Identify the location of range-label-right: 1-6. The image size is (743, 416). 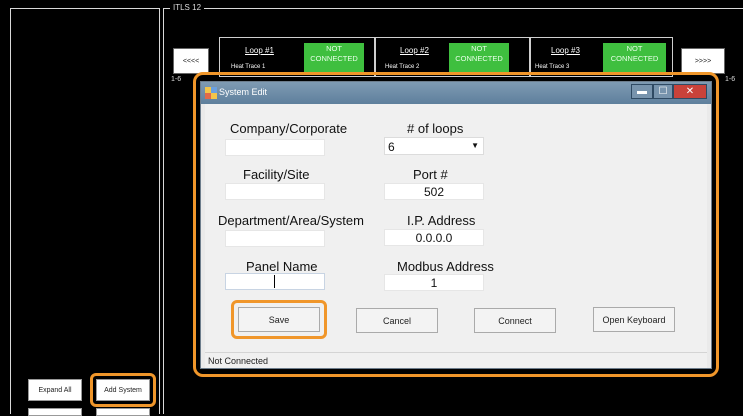
(730, 79).